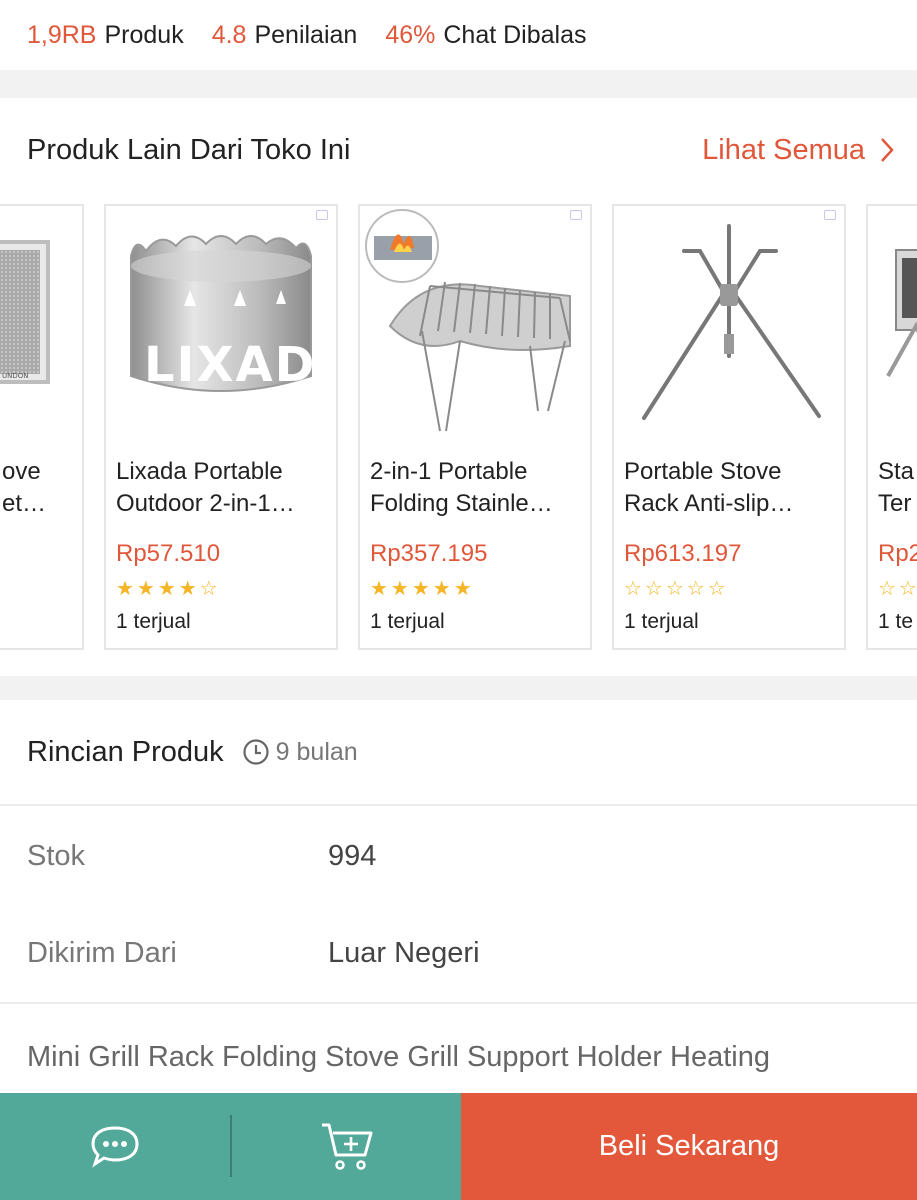  I want to click on stat-rating-value: 4.8, so click(229, 34).